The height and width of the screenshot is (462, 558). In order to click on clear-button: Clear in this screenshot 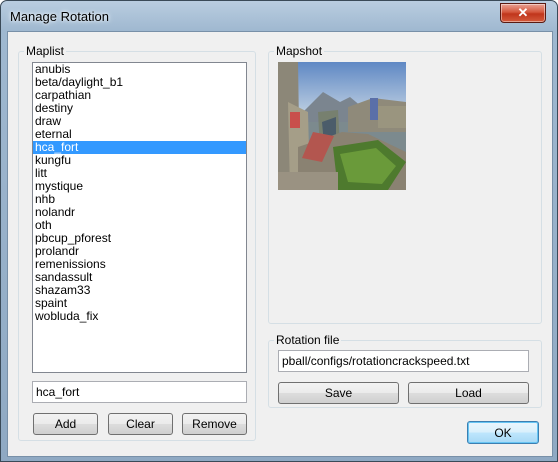, I will do `click(140, 424)`.